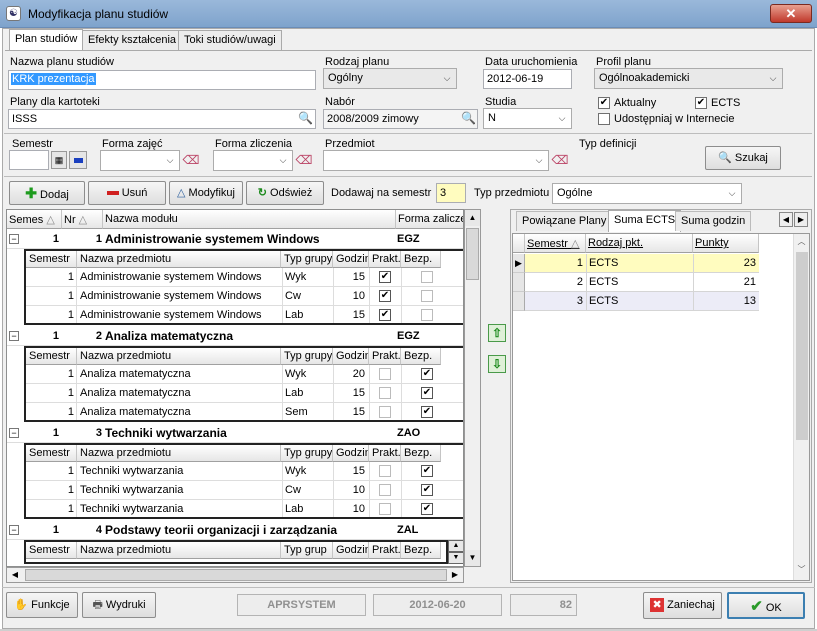 Image resolution: width=817 pixels, height=631 pixels. I want to click on ects-scrollbar: ︿ ﹀, so click(801, 407).